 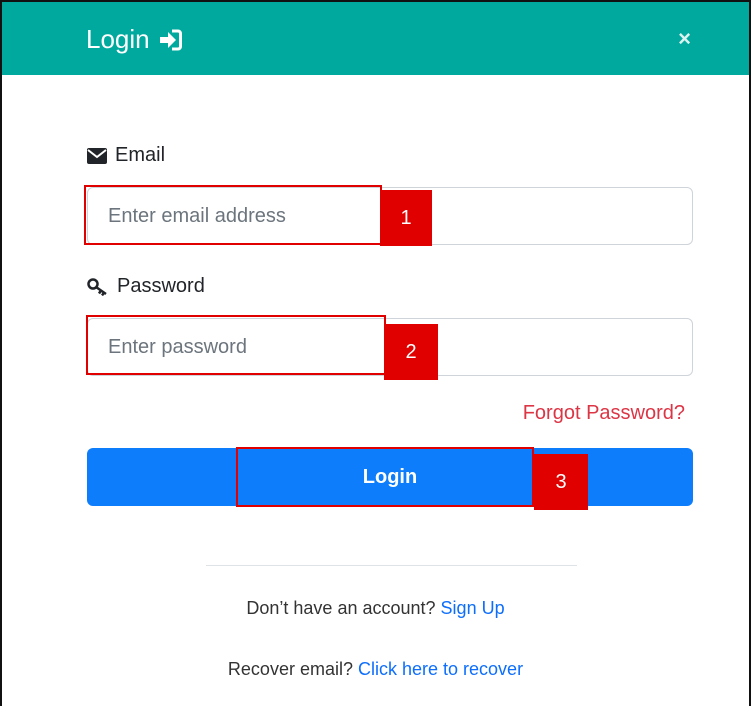 What do you see at coordinates (290, 669) in the screenshot?
I see `recover-prompt: Recover email?` at bounding box center [290, 669].